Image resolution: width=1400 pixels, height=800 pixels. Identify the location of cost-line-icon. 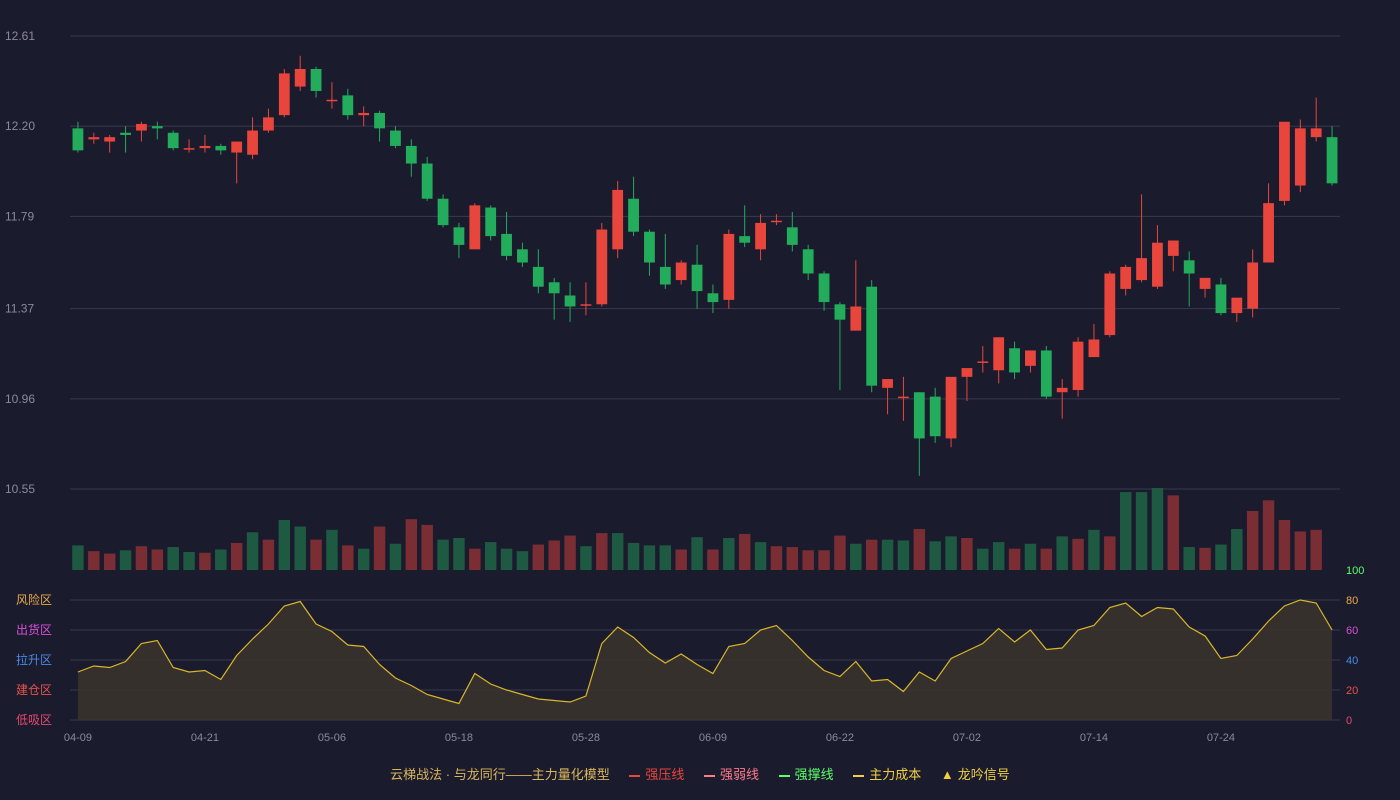
(859, 775).